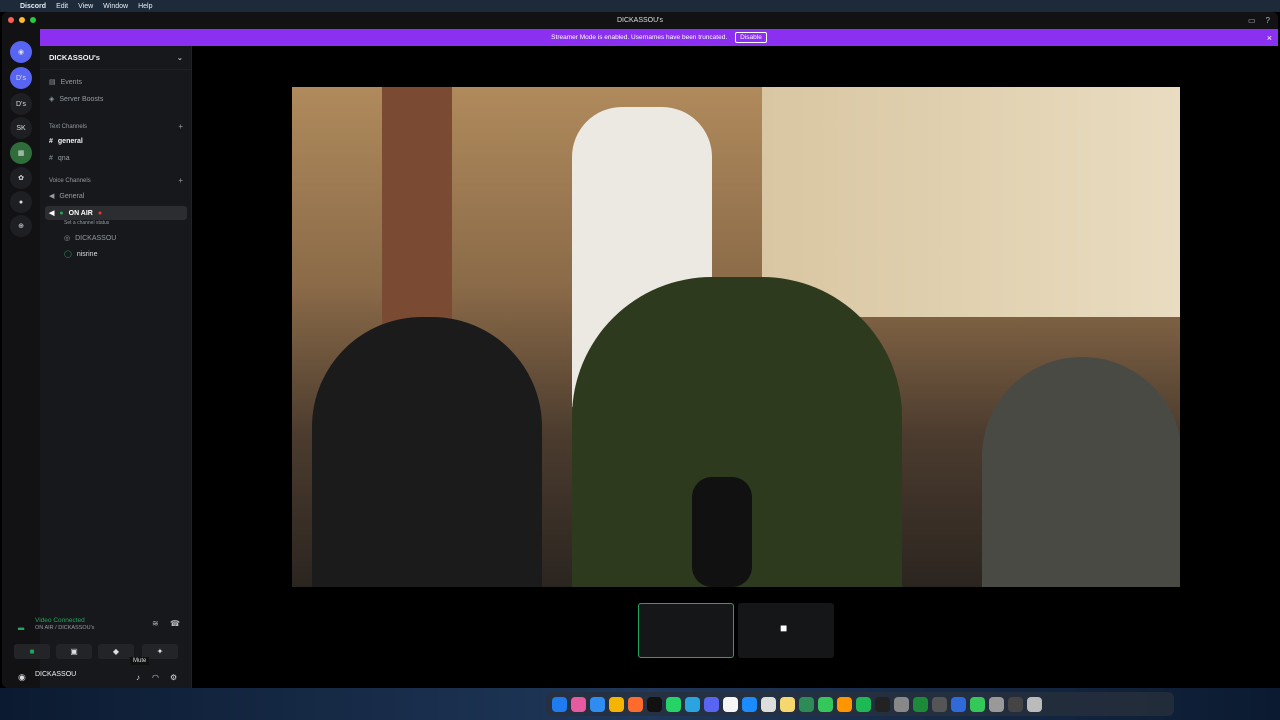  I want to click on menu-edit: Edit, so click(62, 6).